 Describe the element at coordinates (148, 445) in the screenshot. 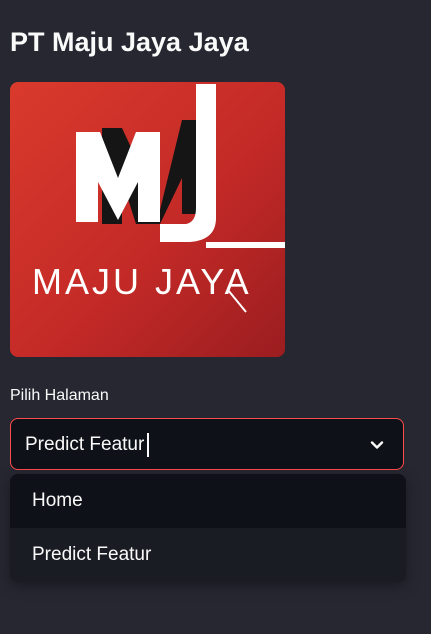

I see `text-cursor` at that location.